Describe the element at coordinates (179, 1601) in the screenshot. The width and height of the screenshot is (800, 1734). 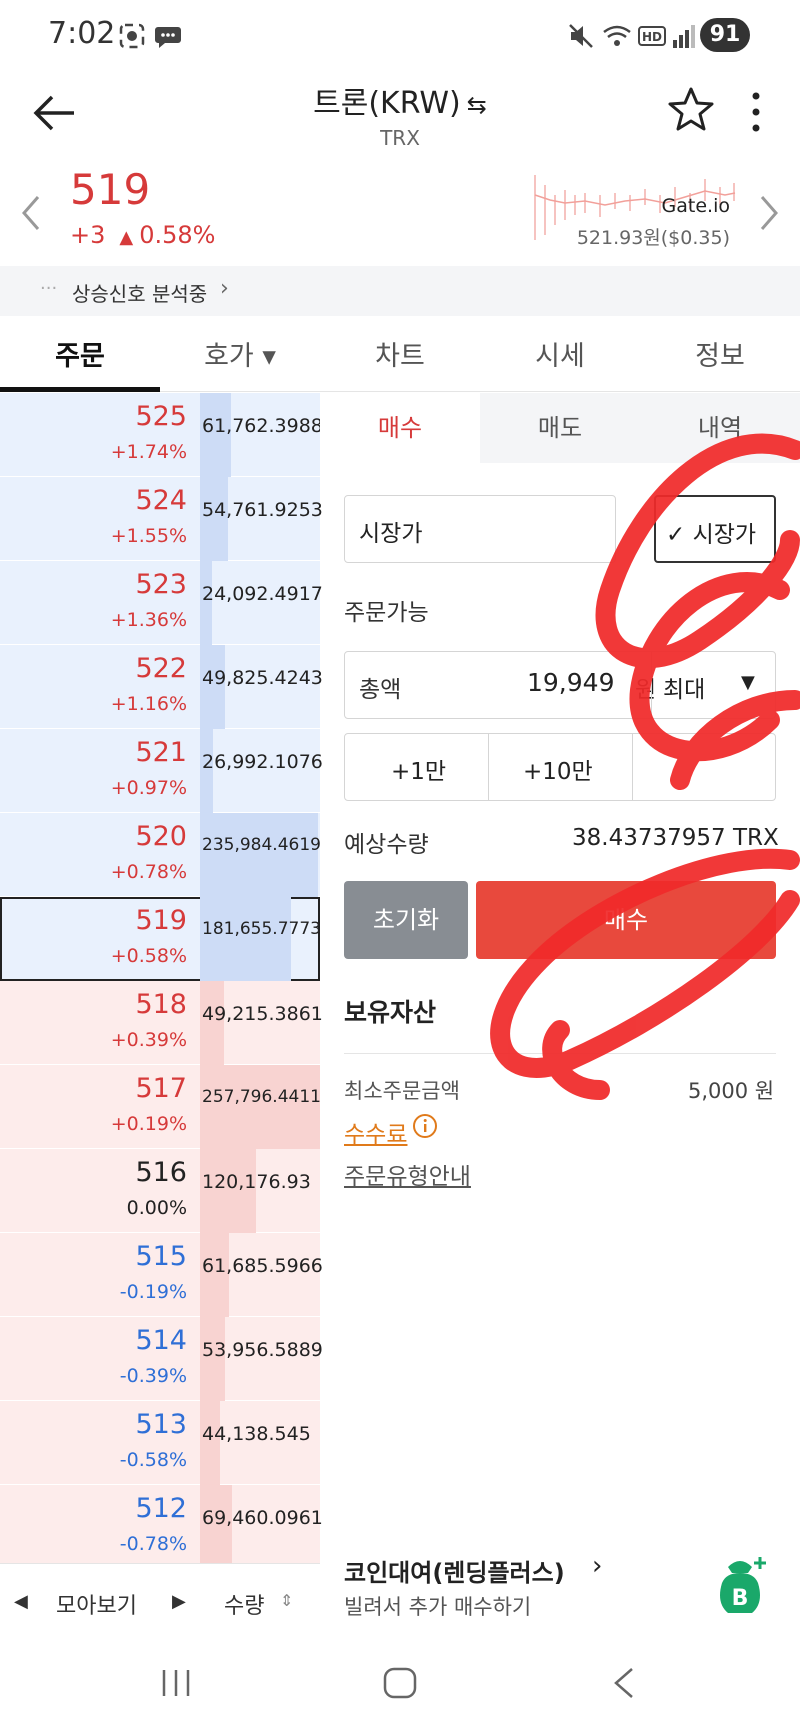
I see `view-next-arrow-icon: ▶` at that location.